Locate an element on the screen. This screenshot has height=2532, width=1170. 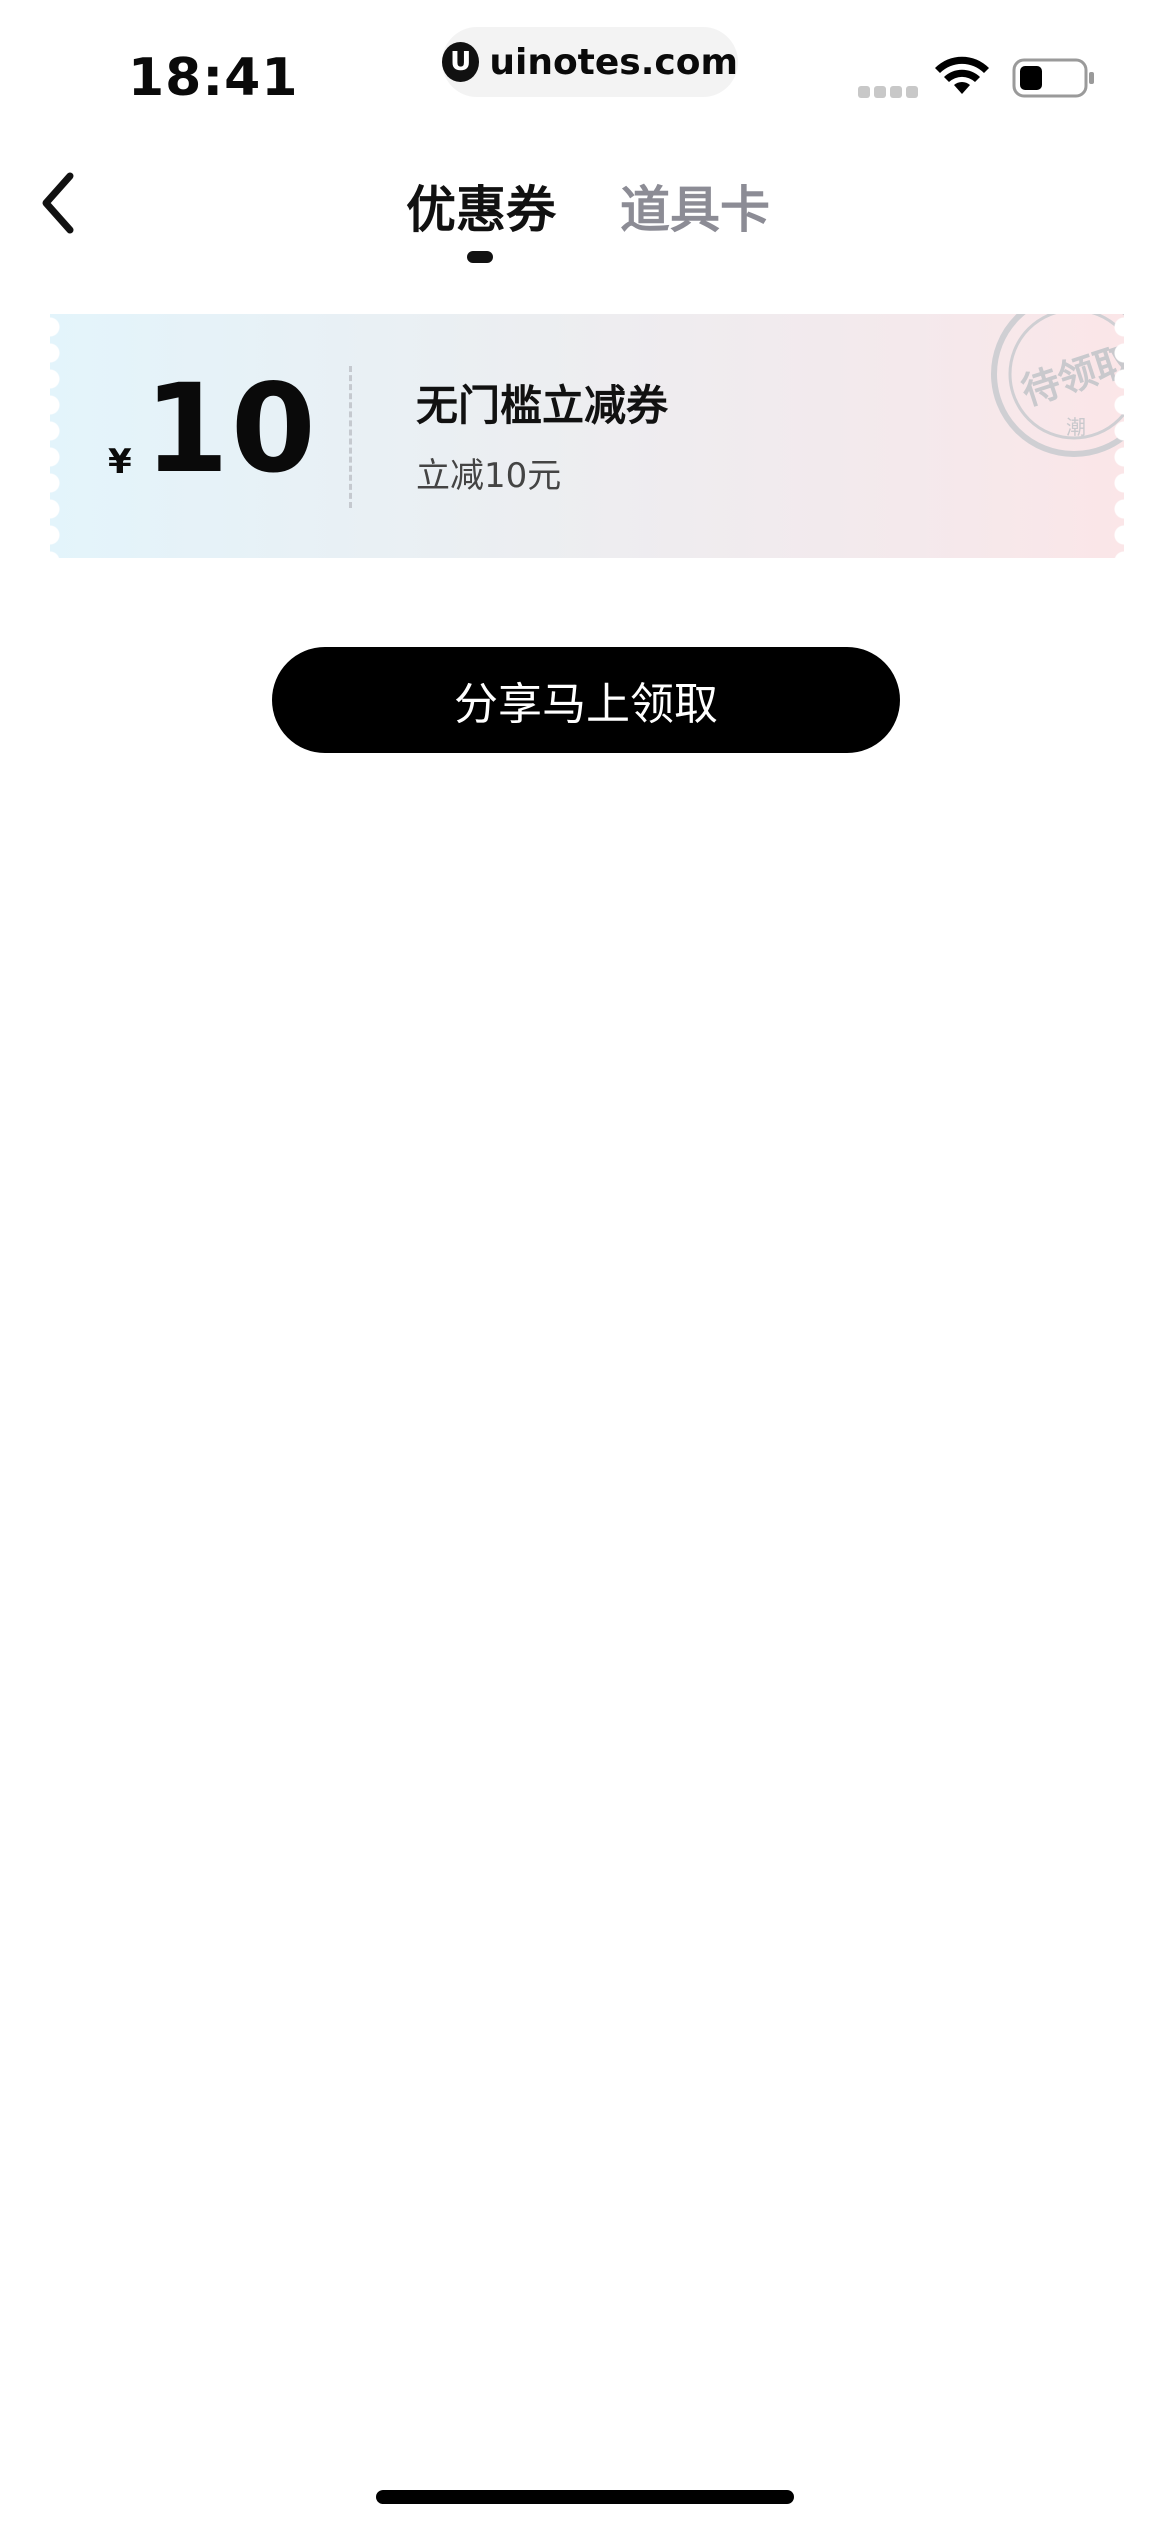
coupon-amount: 10 is located at coordinates (231, 429).